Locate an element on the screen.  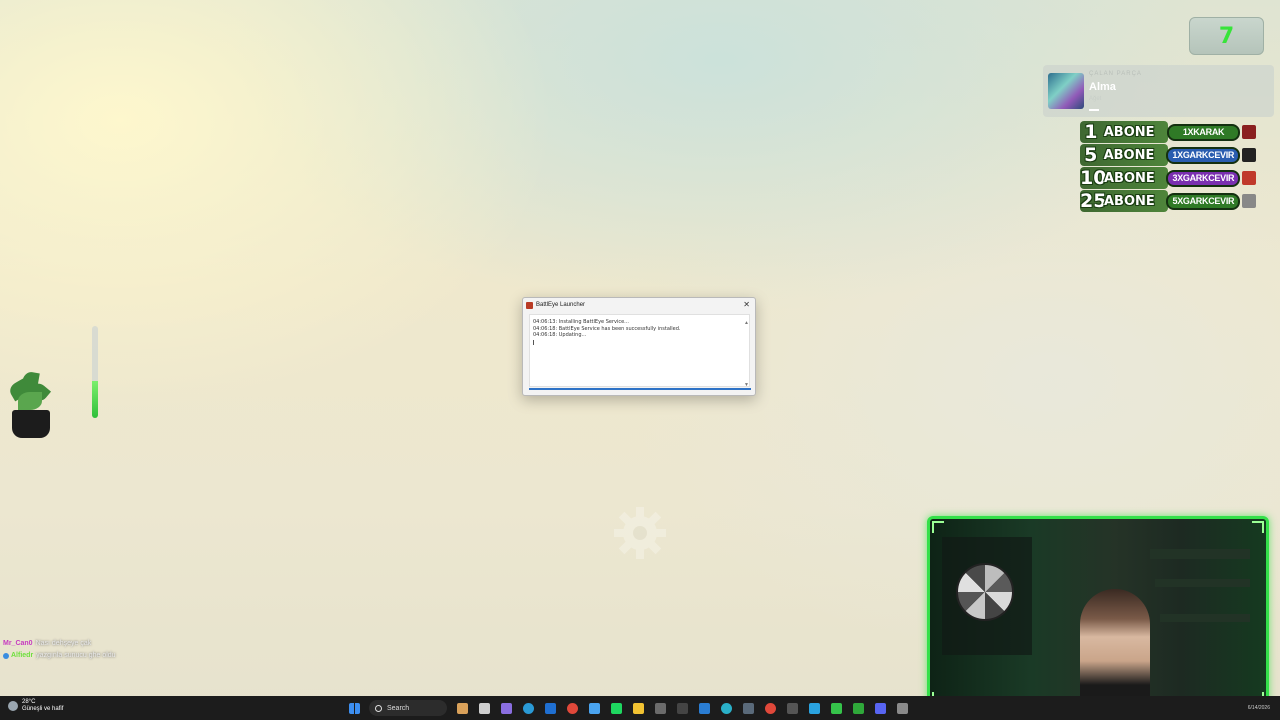
task-view-icon is located at coordinates (484, 708).